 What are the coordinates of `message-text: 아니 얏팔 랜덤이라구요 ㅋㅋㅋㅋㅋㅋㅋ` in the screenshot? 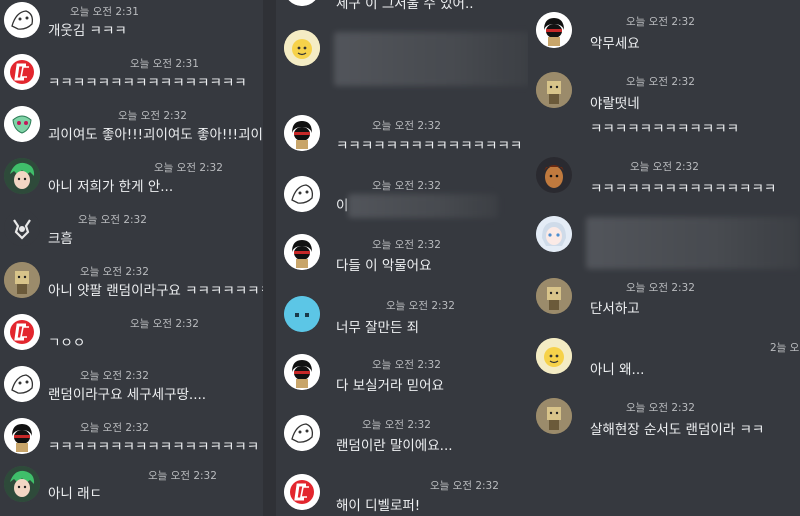 It's located at (155, 291).